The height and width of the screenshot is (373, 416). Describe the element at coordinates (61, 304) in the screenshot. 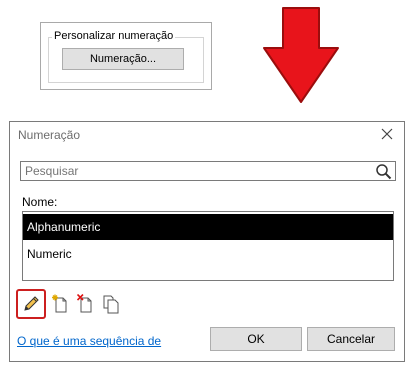

I see `new-item-icon` at that location.